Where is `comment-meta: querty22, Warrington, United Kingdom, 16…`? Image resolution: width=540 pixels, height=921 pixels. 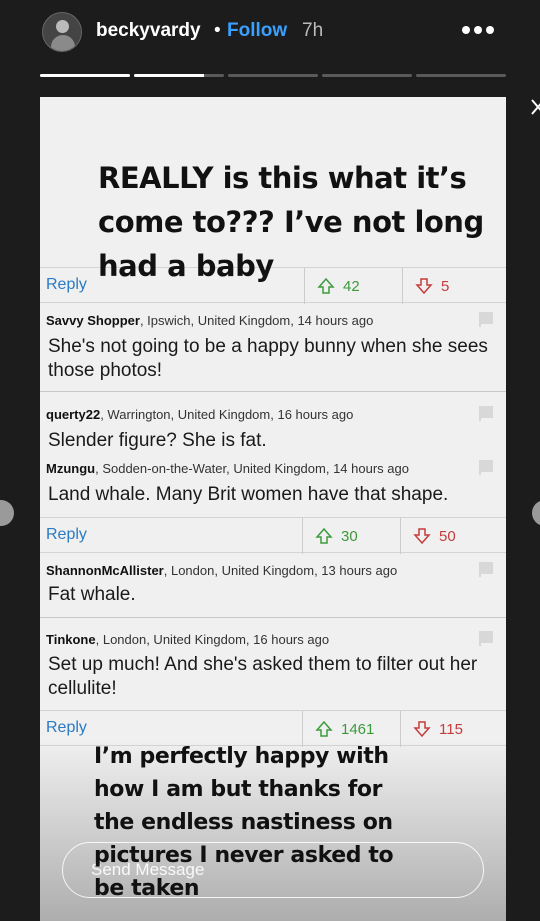 comment-meta: querty22, Warrington, United Kingdom, 16… is located at coordinates (199, 414).